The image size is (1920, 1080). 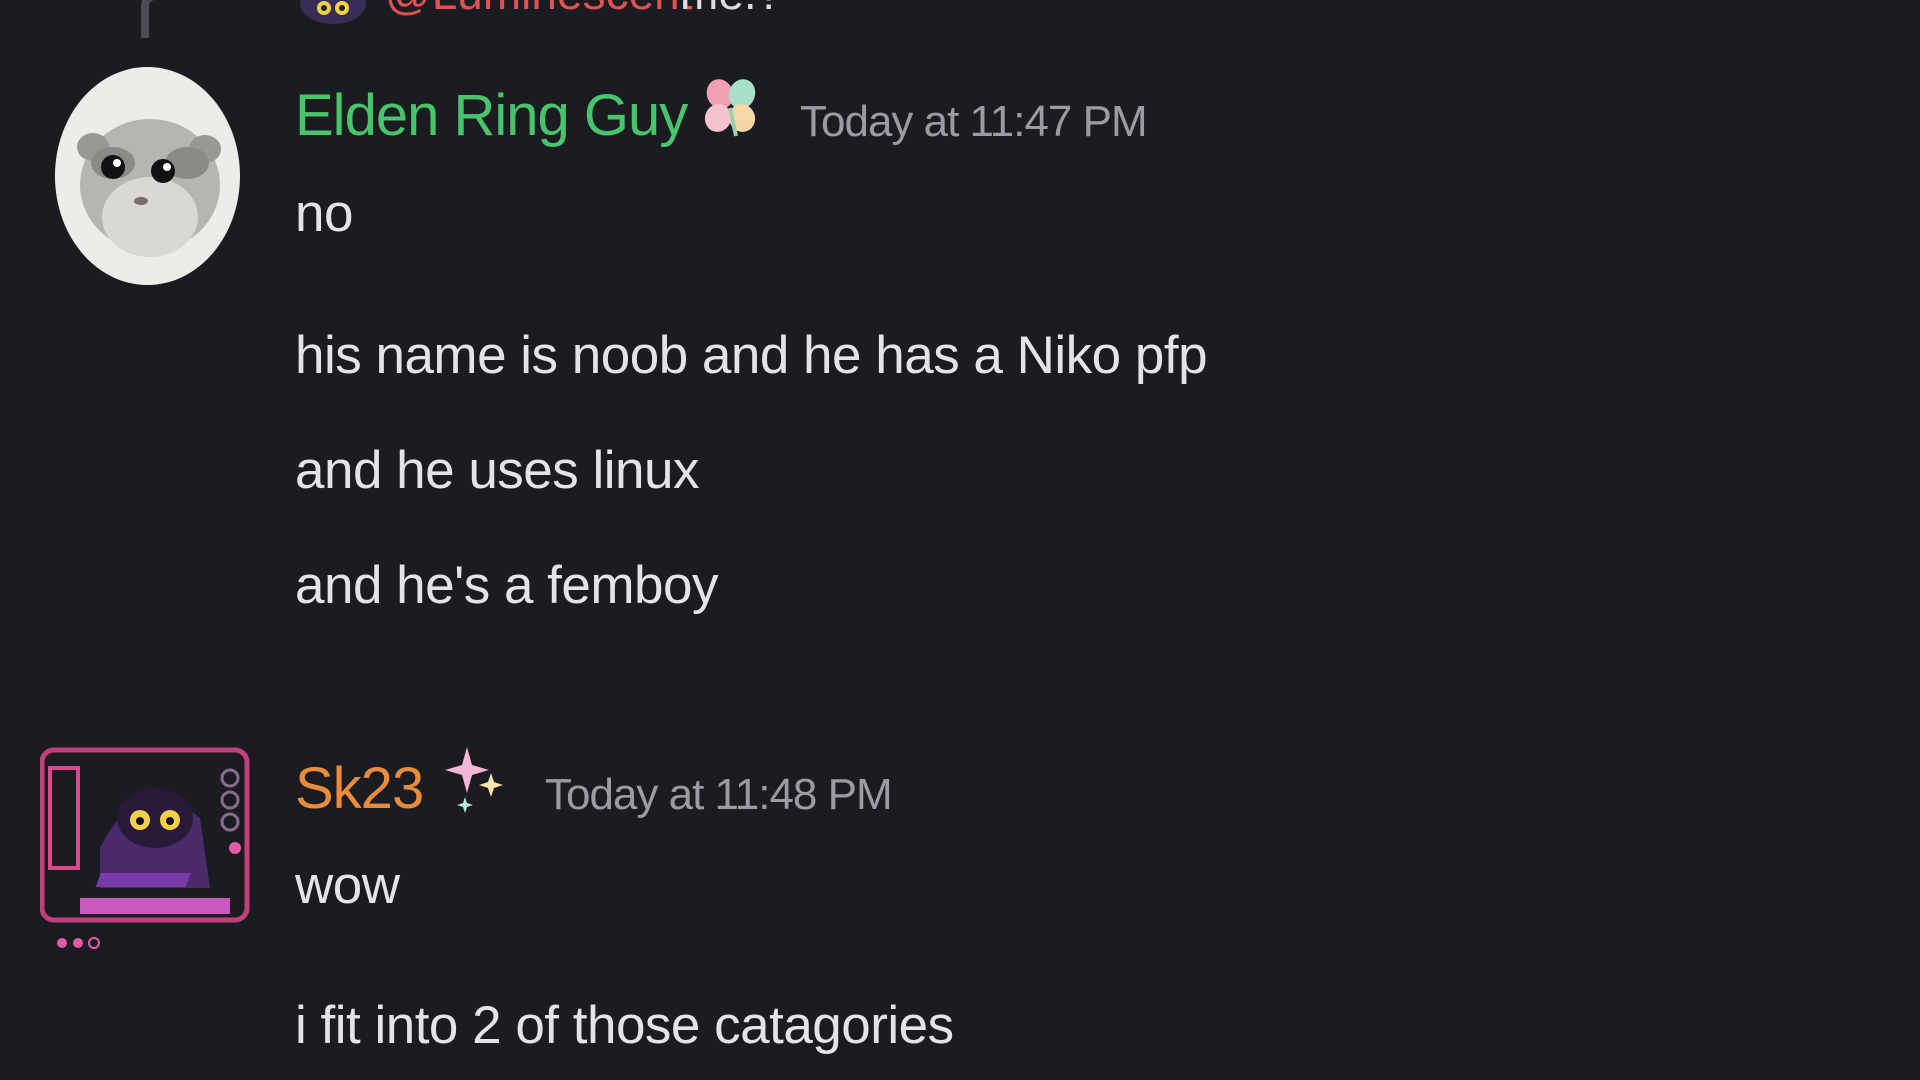 What do you see at coordinates (216, 19) in the screenshot?
I see `reply-connector-line` at bounding box center [216, 19].